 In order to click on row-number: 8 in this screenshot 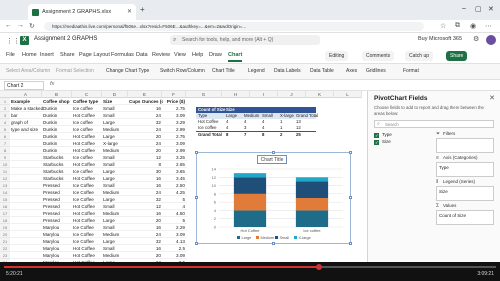, I will do `click(5, 150)`.